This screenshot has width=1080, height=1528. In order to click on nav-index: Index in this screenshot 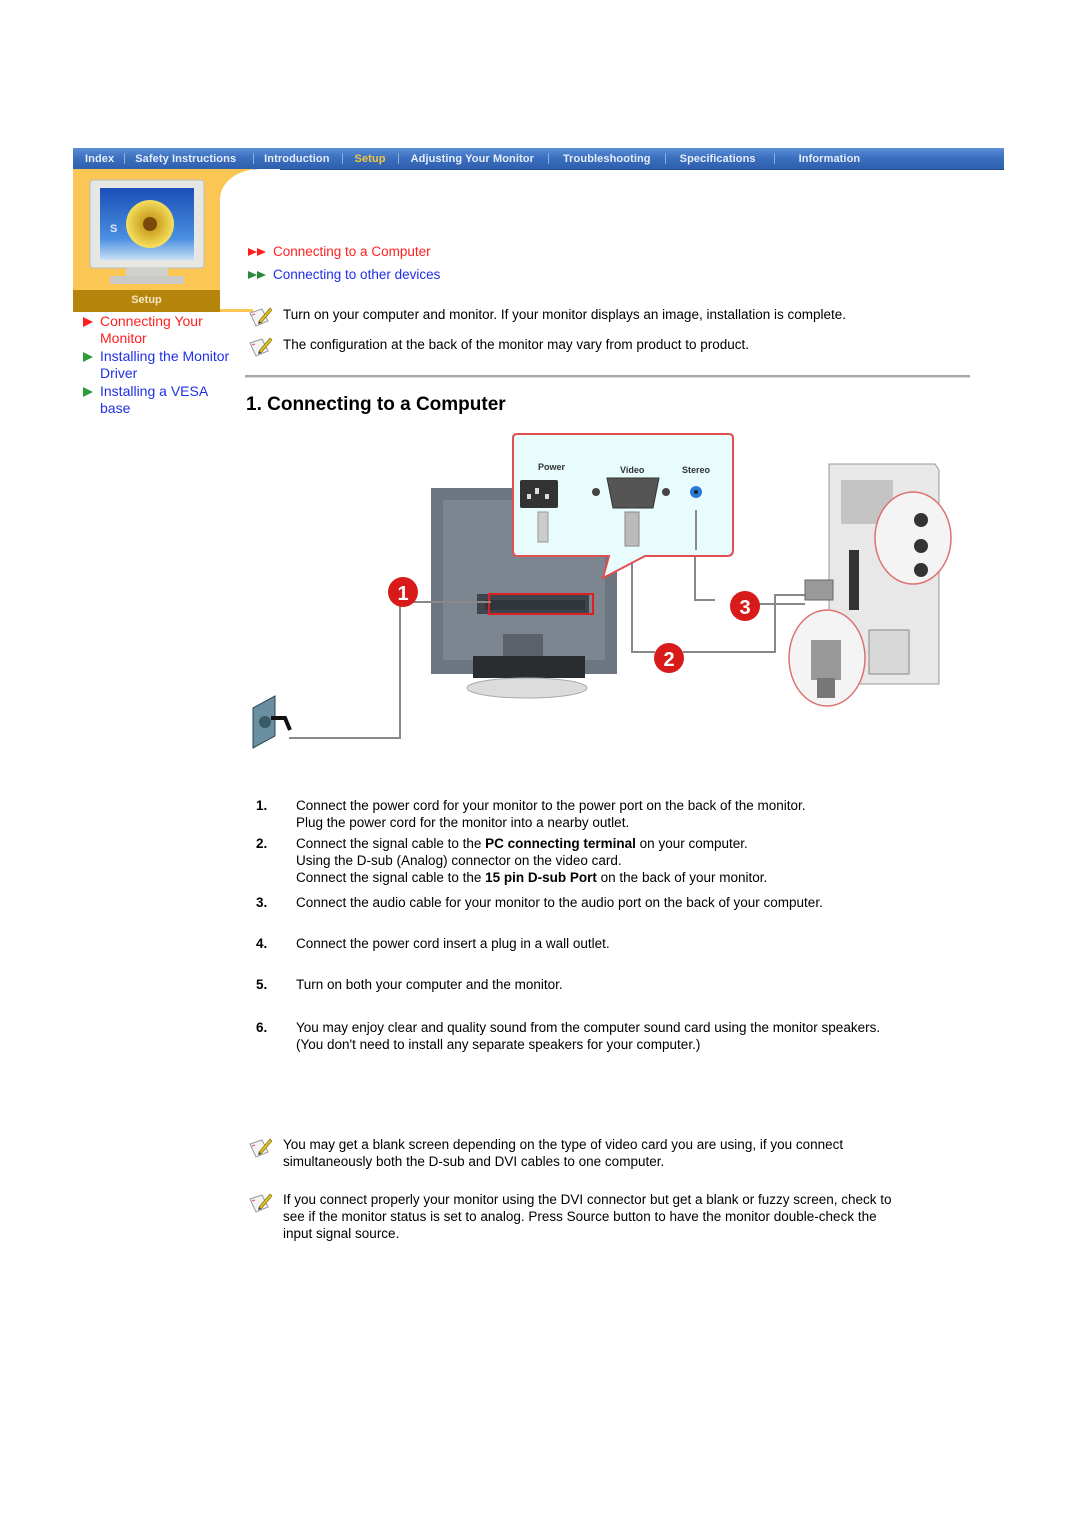, I will do `click(98, 159)`.